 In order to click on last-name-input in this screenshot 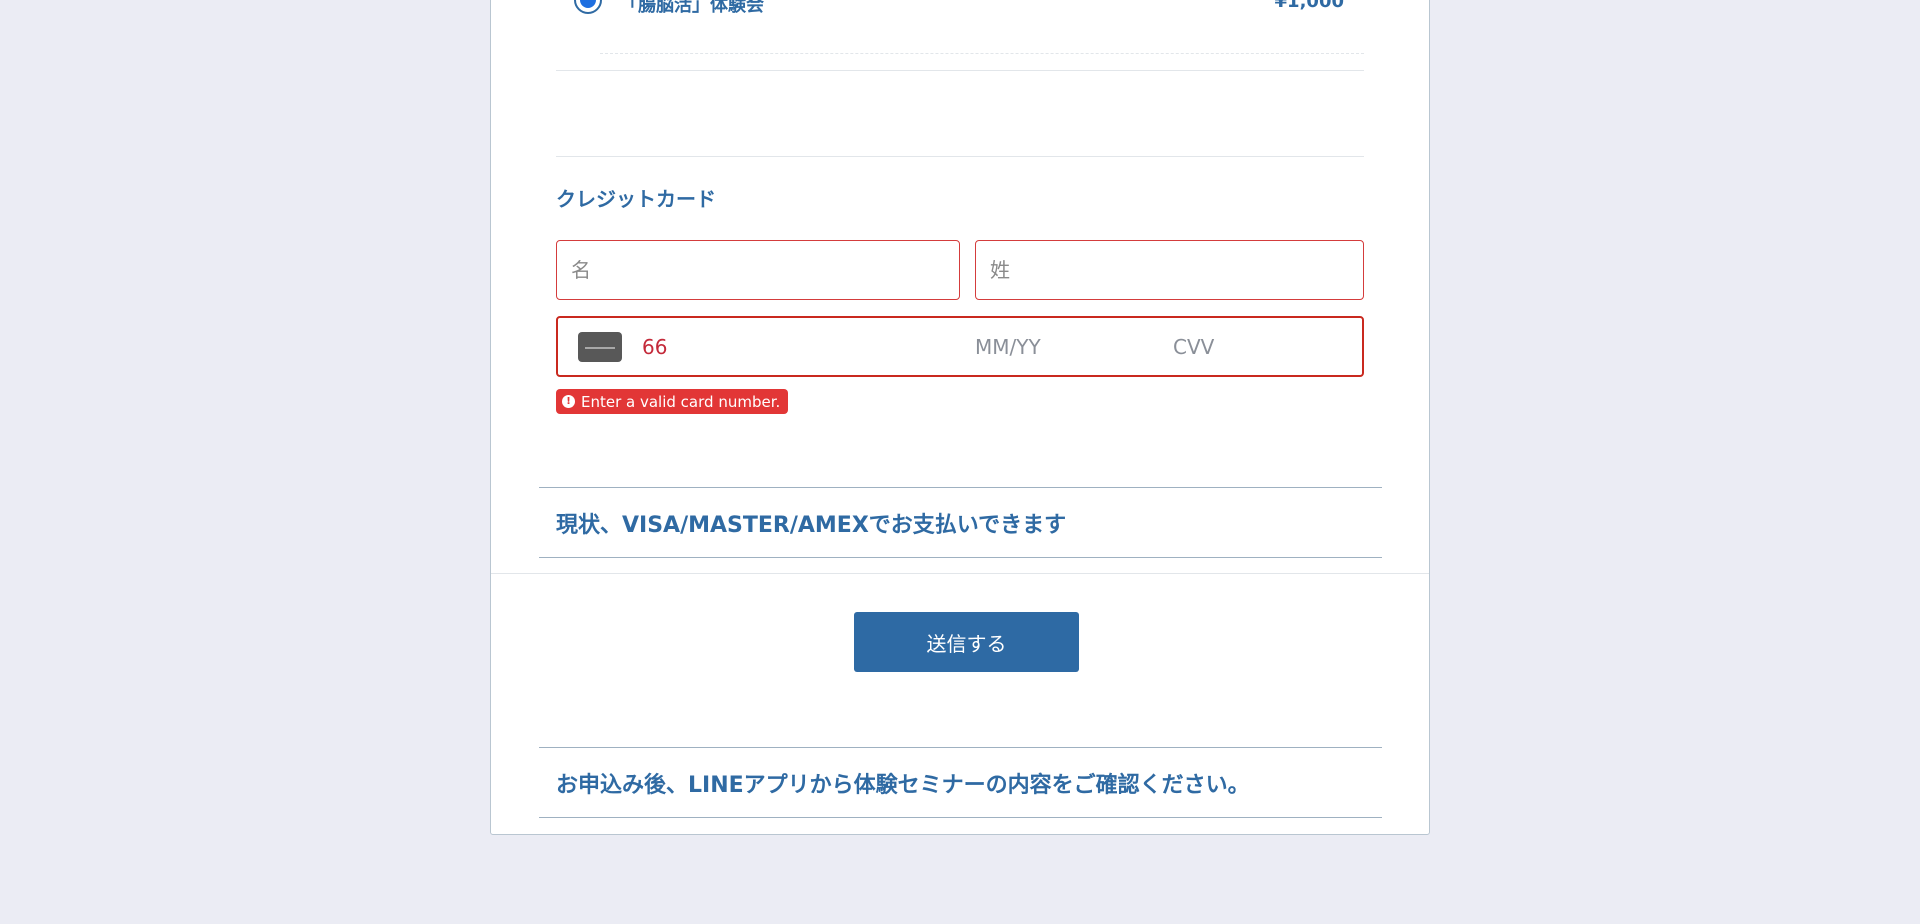, I will do `click(1169, 270)`.